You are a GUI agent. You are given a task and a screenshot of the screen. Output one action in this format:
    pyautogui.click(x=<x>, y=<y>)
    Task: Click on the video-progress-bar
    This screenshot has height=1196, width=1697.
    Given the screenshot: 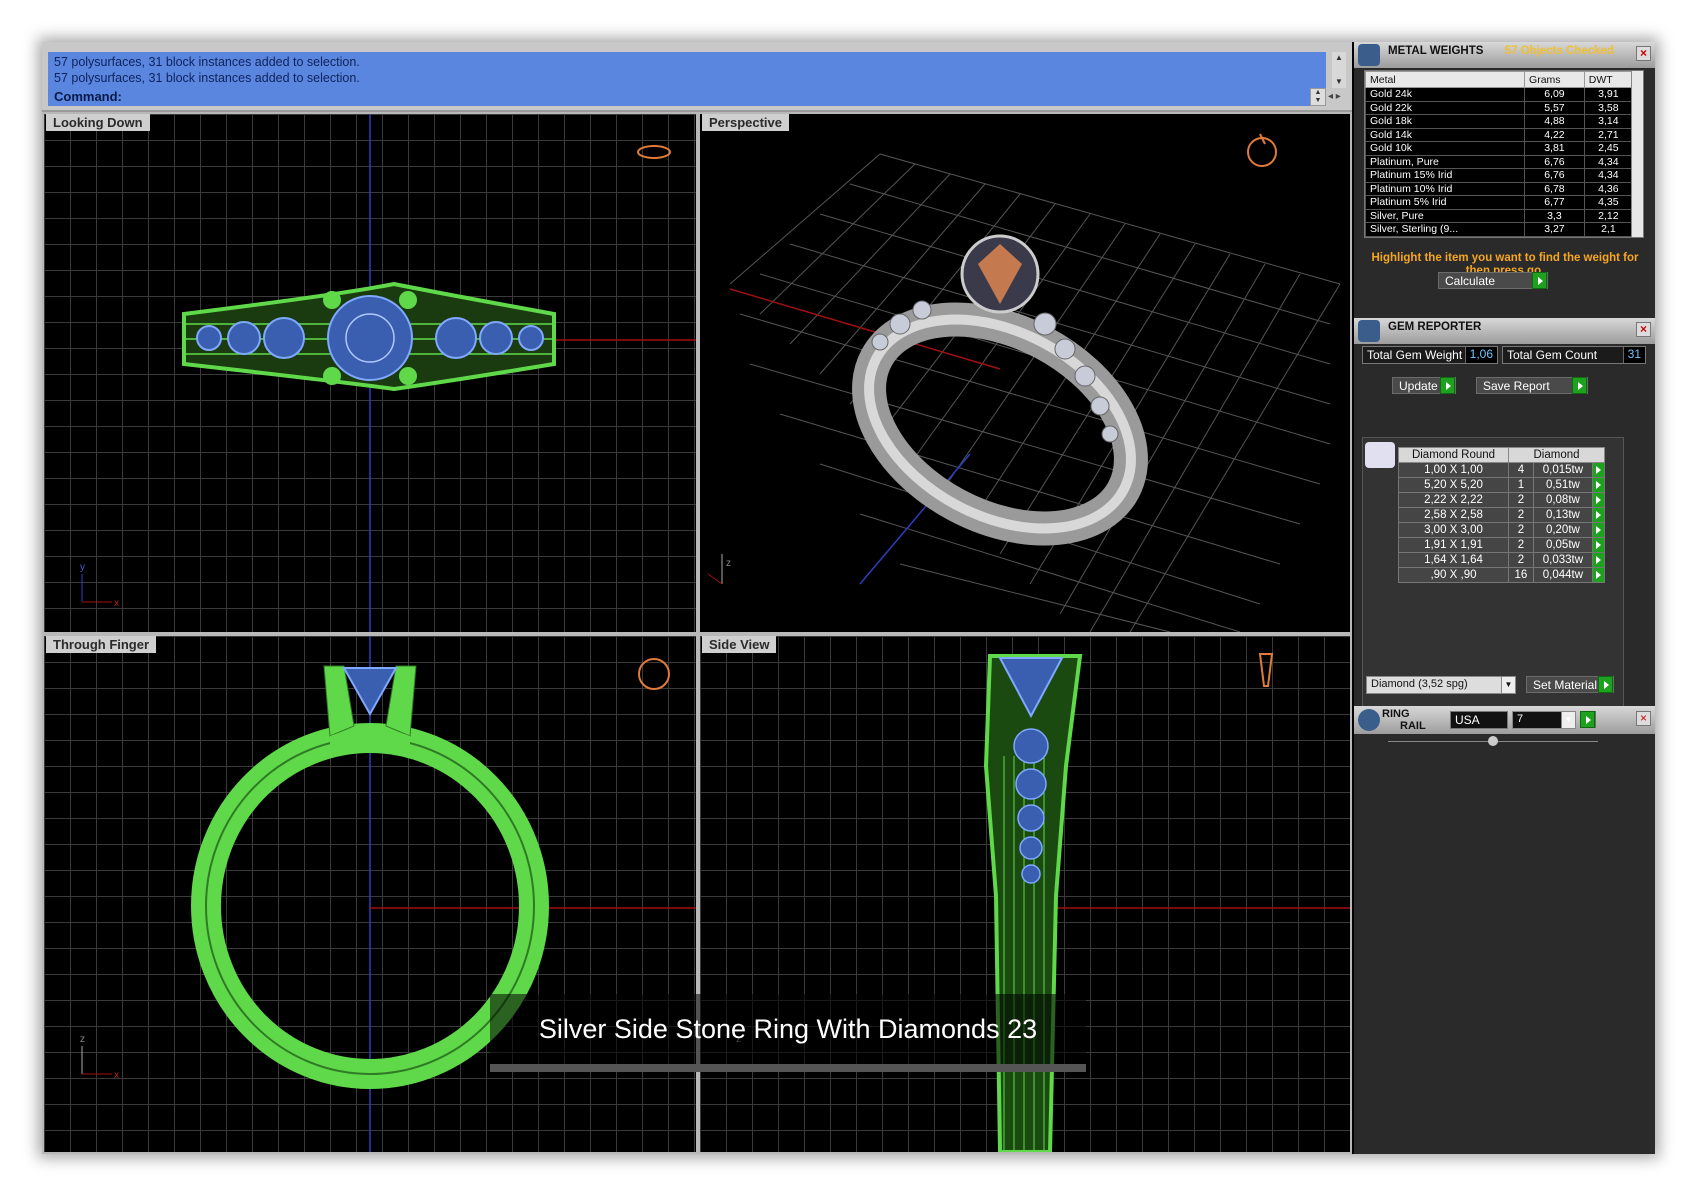 What is the action you would take?
    pyautogui.click(x=788, y=1068)
    